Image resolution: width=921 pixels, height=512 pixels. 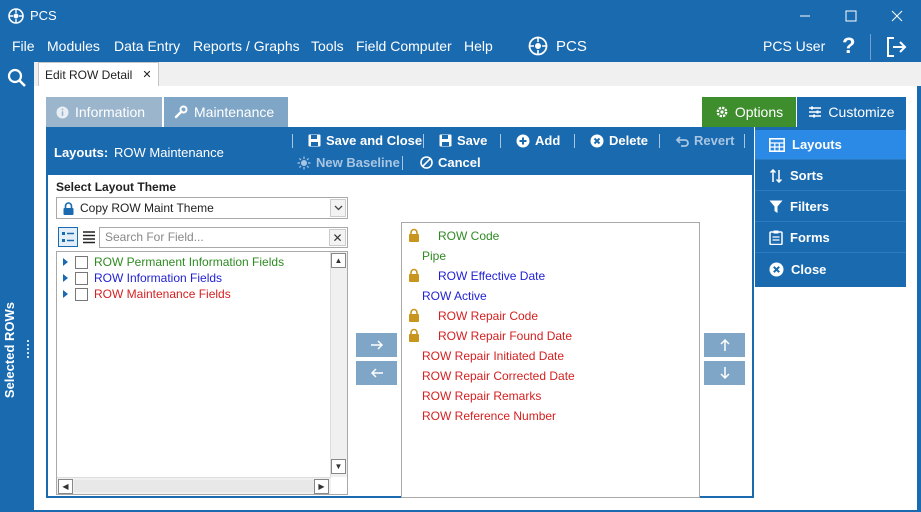 I want to click on list-item: ROW Repair Remarks, so click(x=481, y=396).